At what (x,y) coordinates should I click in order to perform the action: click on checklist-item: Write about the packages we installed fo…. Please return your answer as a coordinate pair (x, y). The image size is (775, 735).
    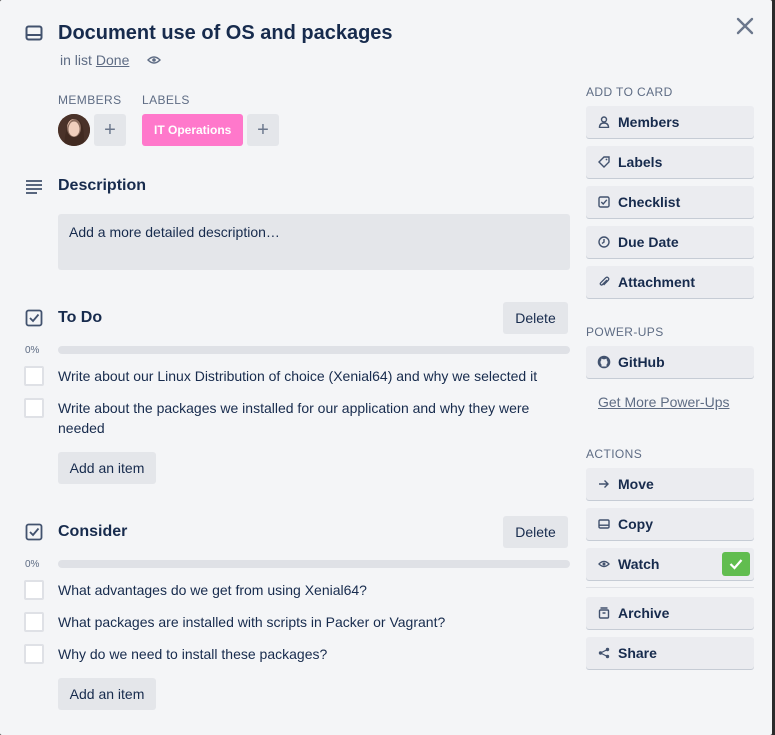
    Looking at the image, I should click on (308, 418).